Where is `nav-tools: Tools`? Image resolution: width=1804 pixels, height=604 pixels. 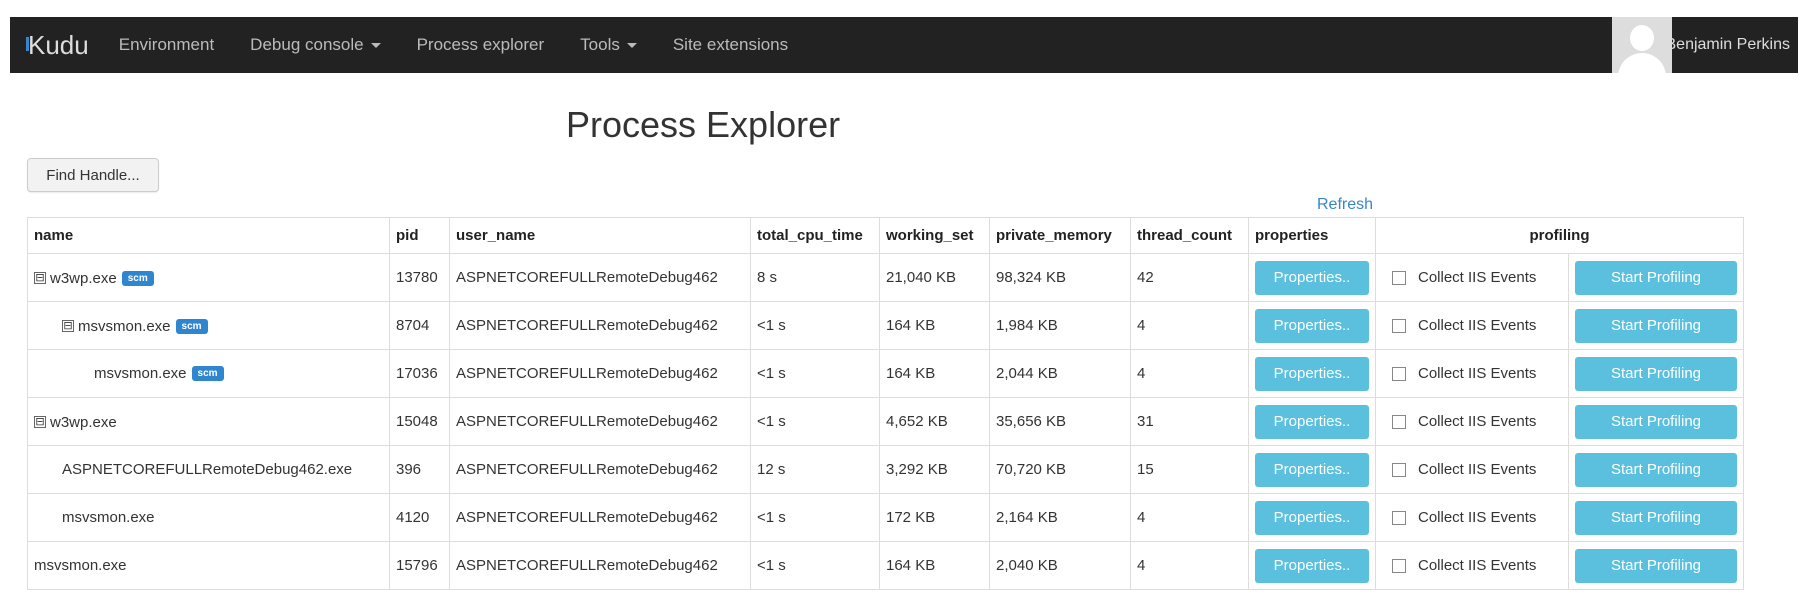 nav-tools: Tools is located at coordinates (608, 45).